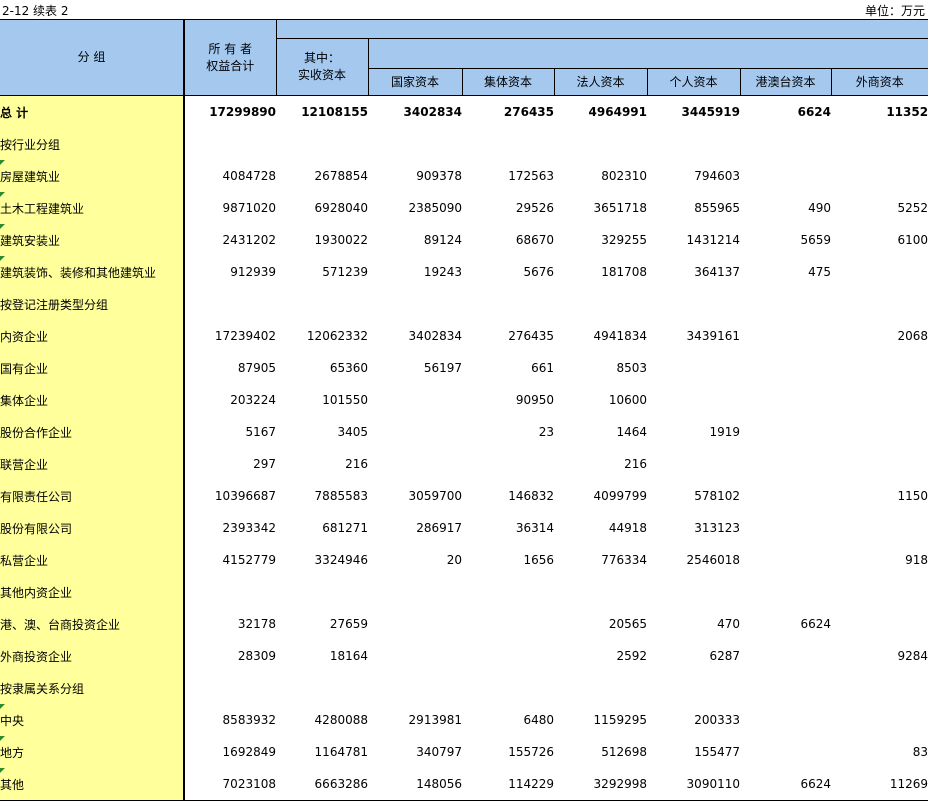 The height and width of the screenshot is (801, 928). Describe the element at coordinates (92, 111) in the screenshot. I see `row-label: 总 计` at that location.